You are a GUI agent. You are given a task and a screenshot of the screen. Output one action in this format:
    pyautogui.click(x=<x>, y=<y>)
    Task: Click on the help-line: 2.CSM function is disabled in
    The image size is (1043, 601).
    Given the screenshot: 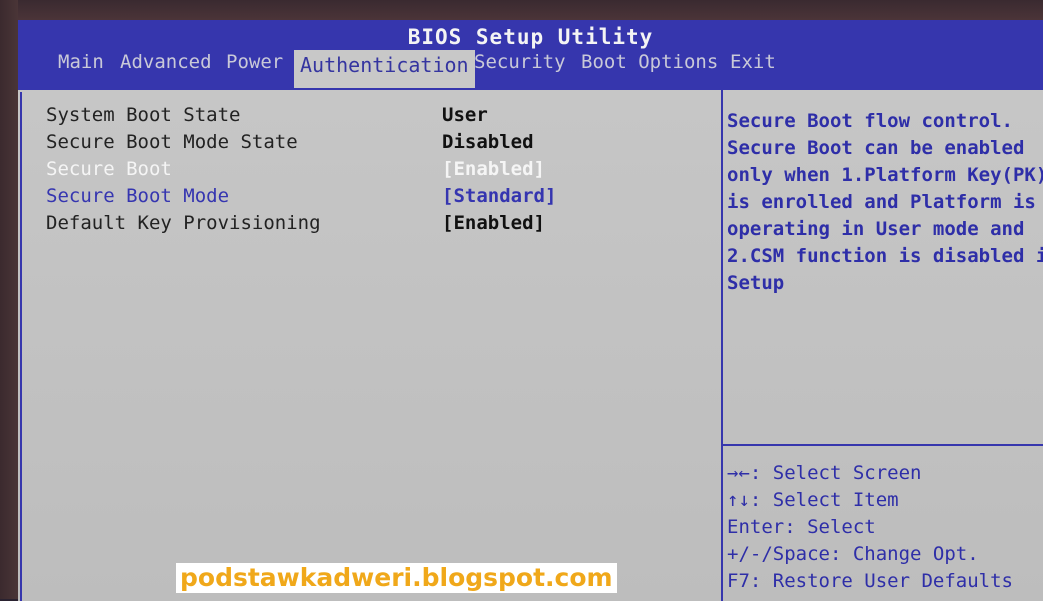 What is the action you would take?
    pyautogui.click(x=885, y=256)
    